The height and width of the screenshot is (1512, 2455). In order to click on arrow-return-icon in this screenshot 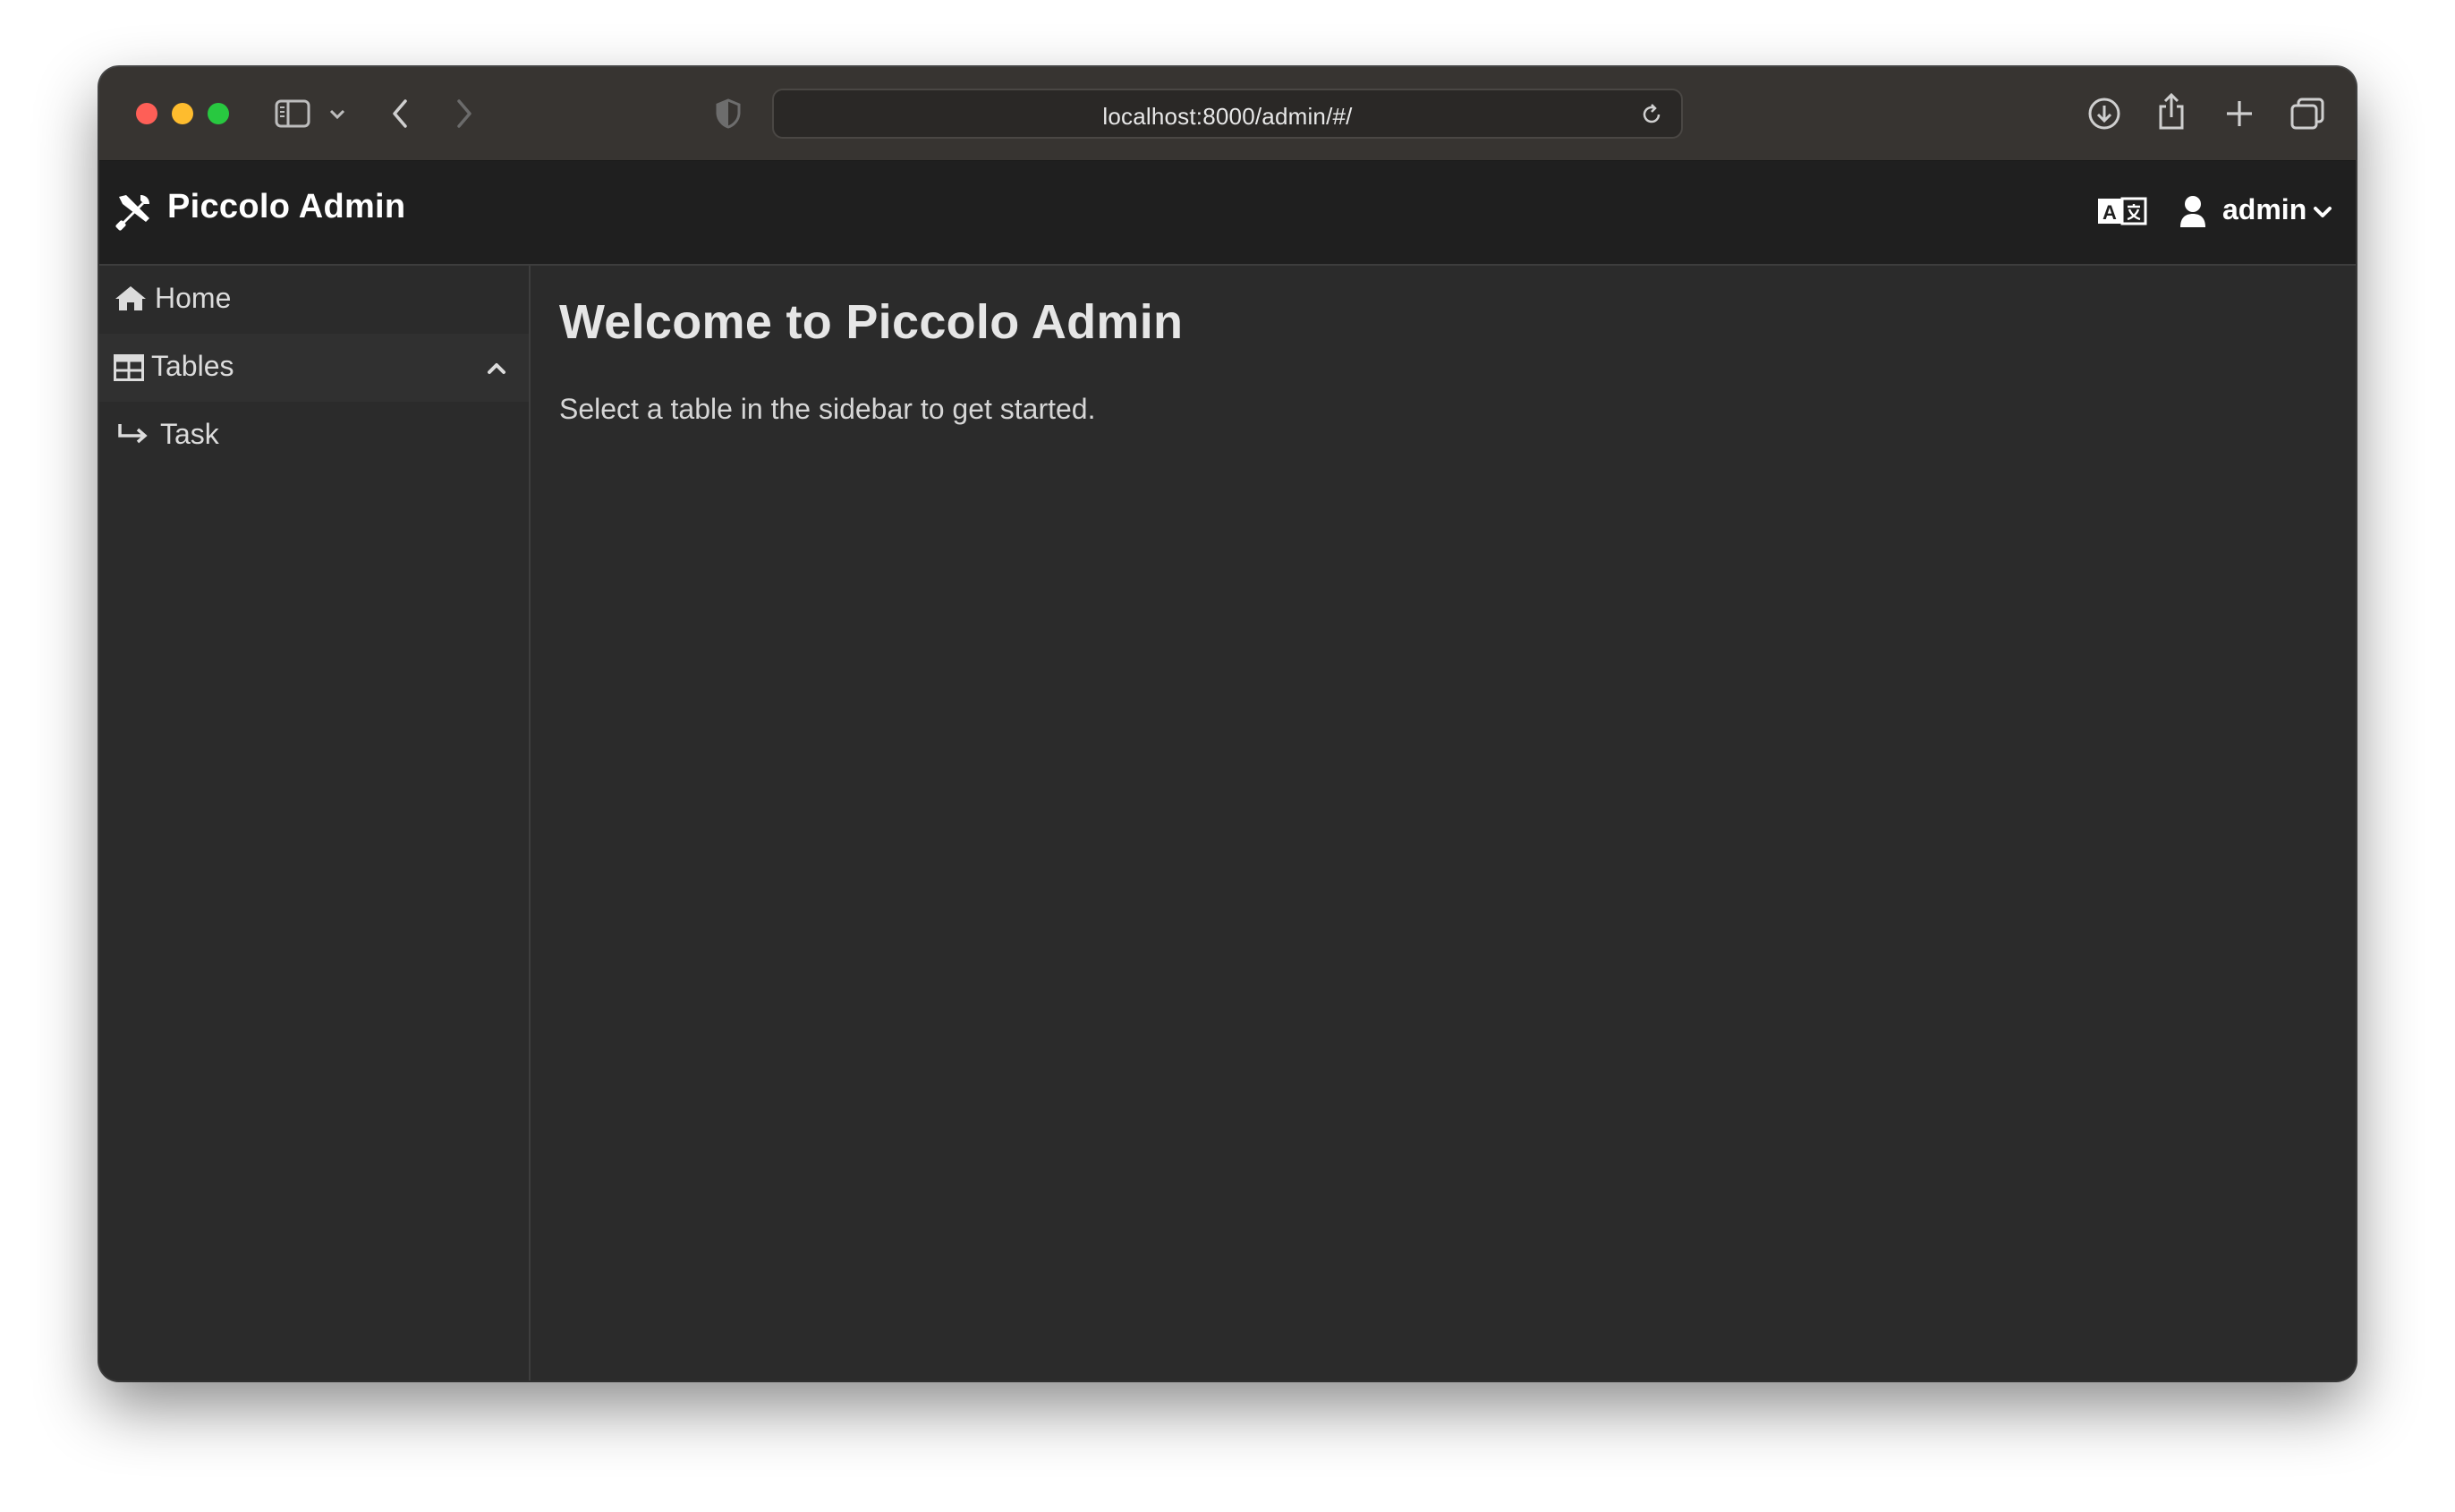, I will do `click(133, 434)`.